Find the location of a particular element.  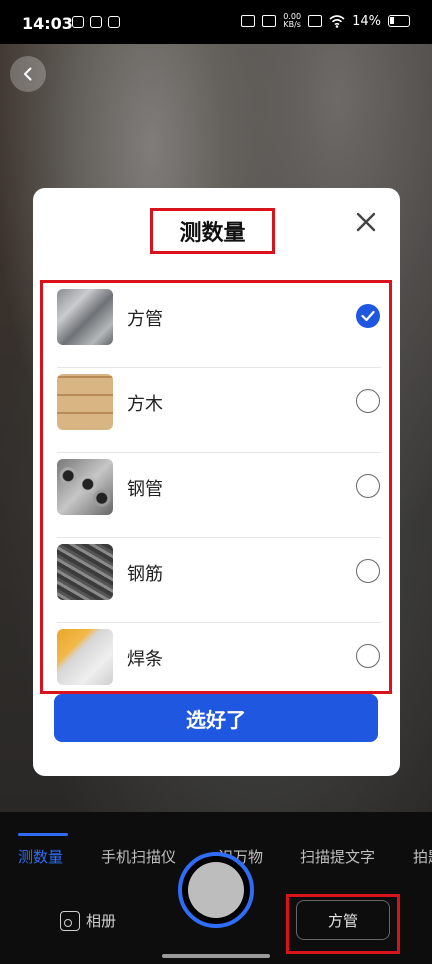

notification-icons is located at coordinates (96, 22).